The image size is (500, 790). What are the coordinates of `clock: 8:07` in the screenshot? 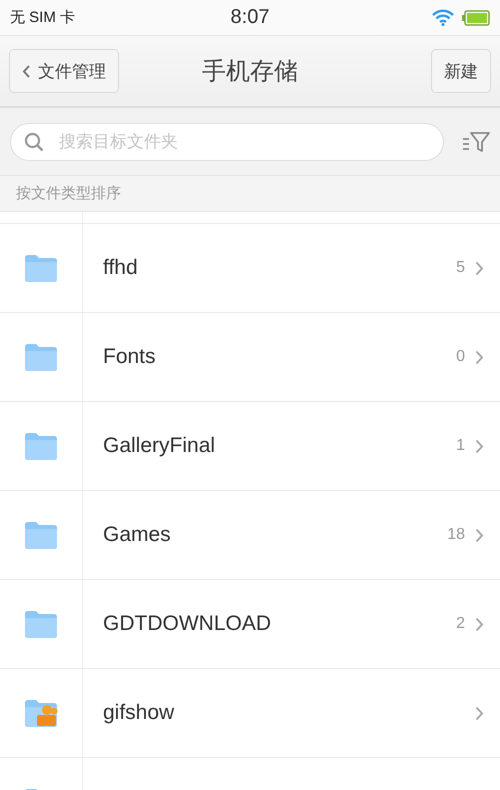 It's located at (250, 17).